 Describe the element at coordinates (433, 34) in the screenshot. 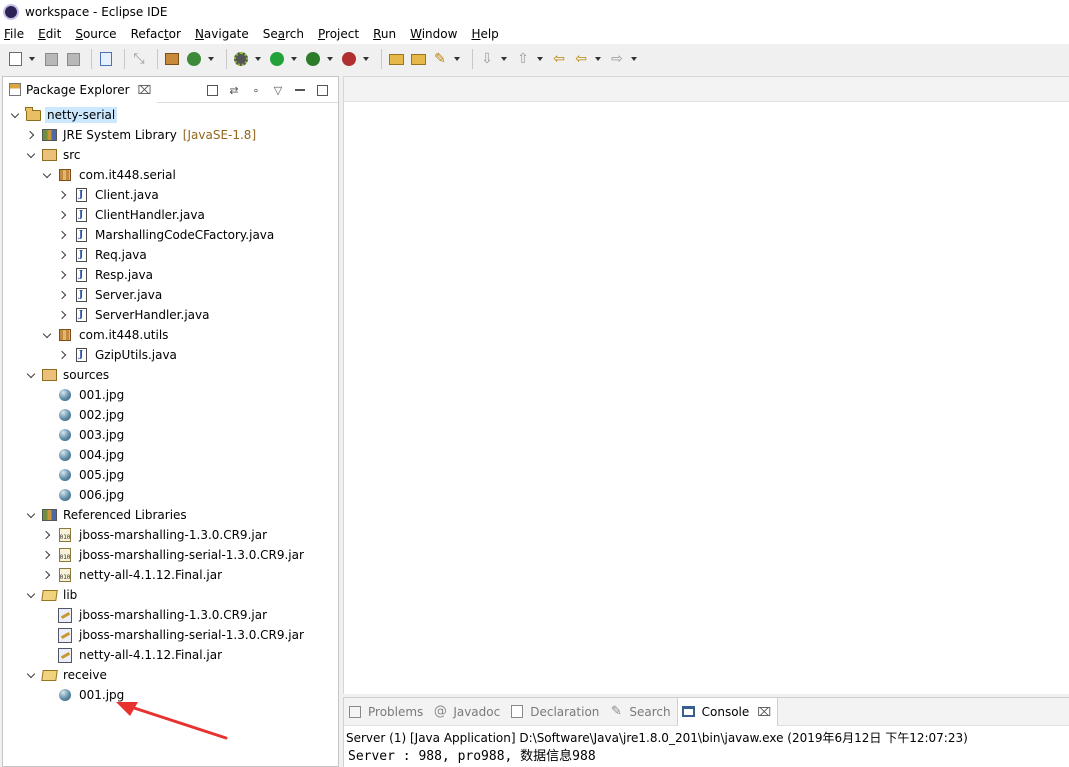

I see `menu-window: Window` at that location.